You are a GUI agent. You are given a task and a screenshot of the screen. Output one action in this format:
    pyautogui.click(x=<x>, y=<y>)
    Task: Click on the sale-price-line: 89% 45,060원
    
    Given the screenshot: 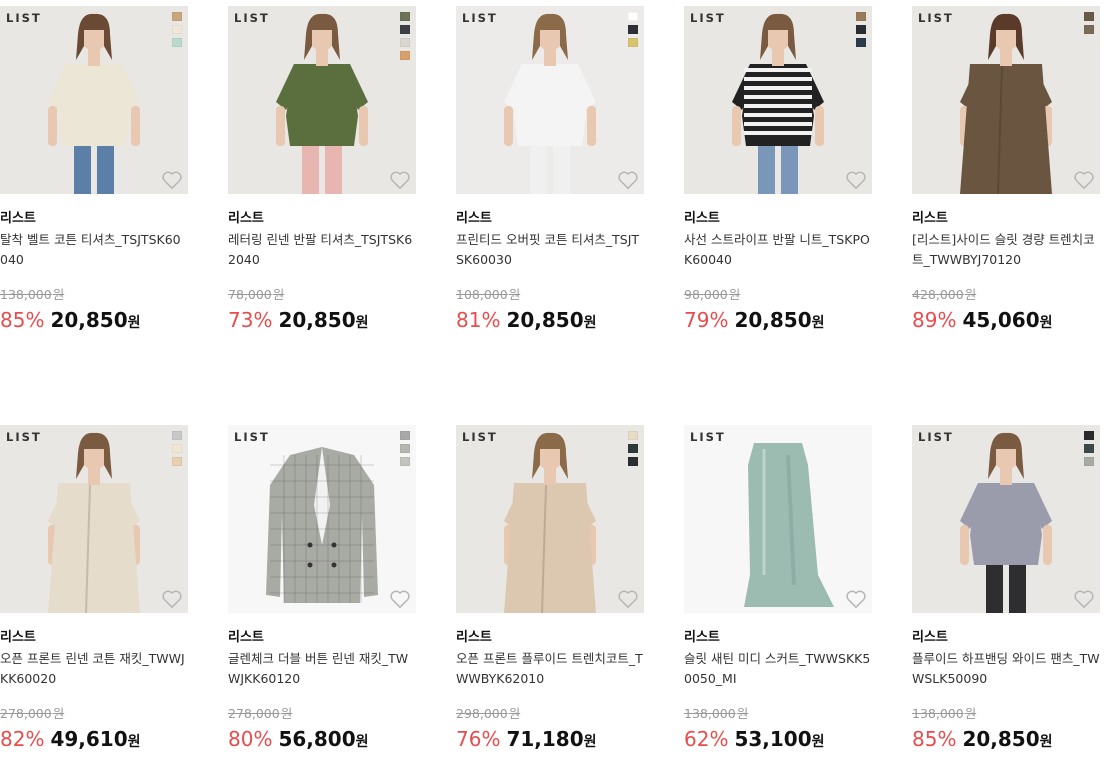 What is the action you would take?
    pyautogui.click(x=982, y=320)
    